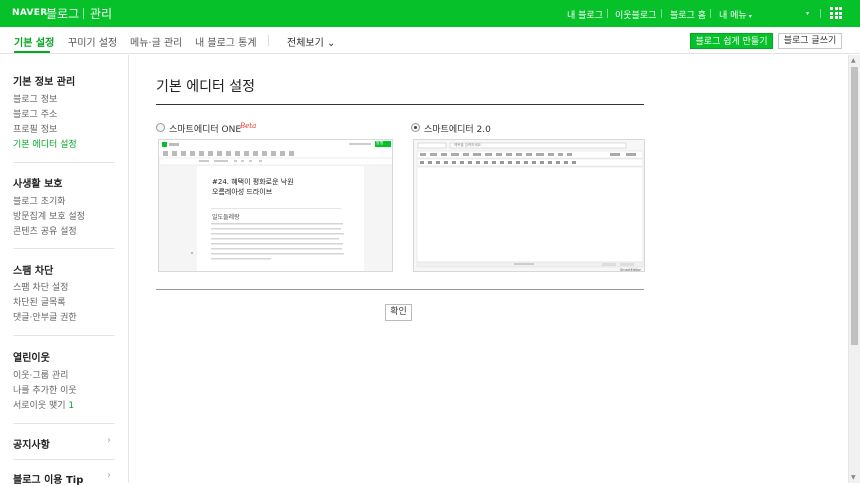 The width and height of the screenshot is (860, 486). What do you see at coordinates (49, 215) in the screenshot?
I see `sidebar-item-visit-protect: 방문집계 보호 설정` at bounding box center [49, 215].